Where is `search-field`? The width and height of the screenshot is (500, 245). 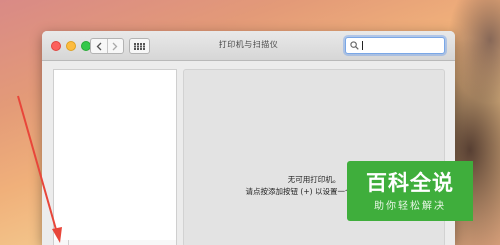
search-field is located at coordinates (395, 45).